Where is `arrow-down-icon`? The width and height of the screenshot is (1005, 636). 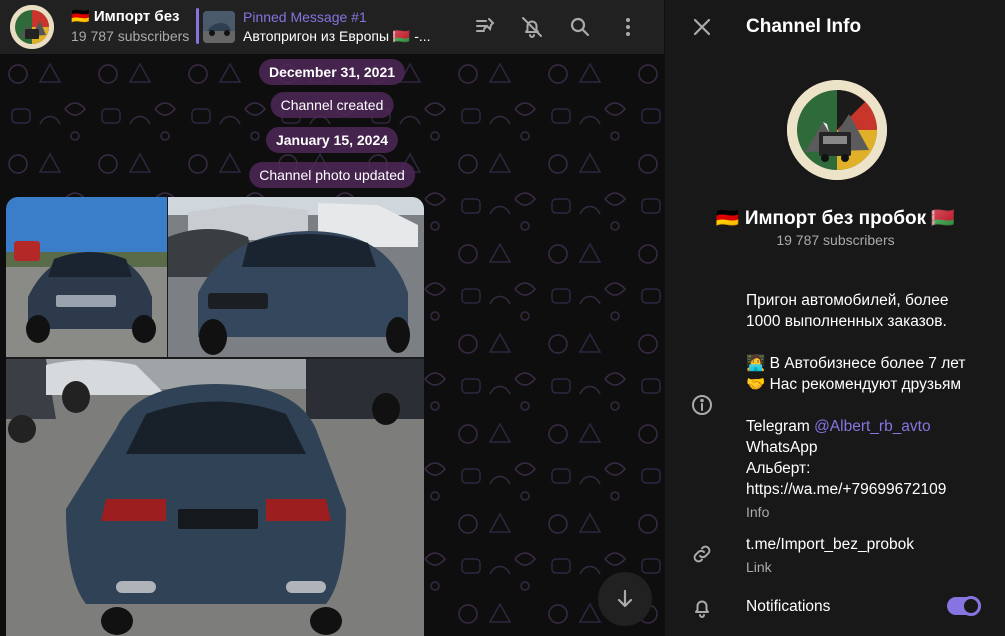 arrow-down-icon is located at coordinates (625, 598).